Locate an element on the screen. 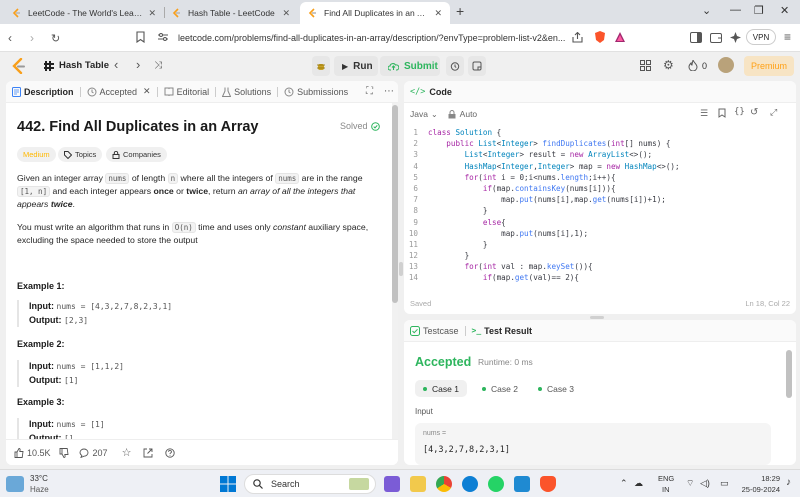 This screenshot has height=497, width=800. battery-icon: ▭ is located at coordinates (724, 483).